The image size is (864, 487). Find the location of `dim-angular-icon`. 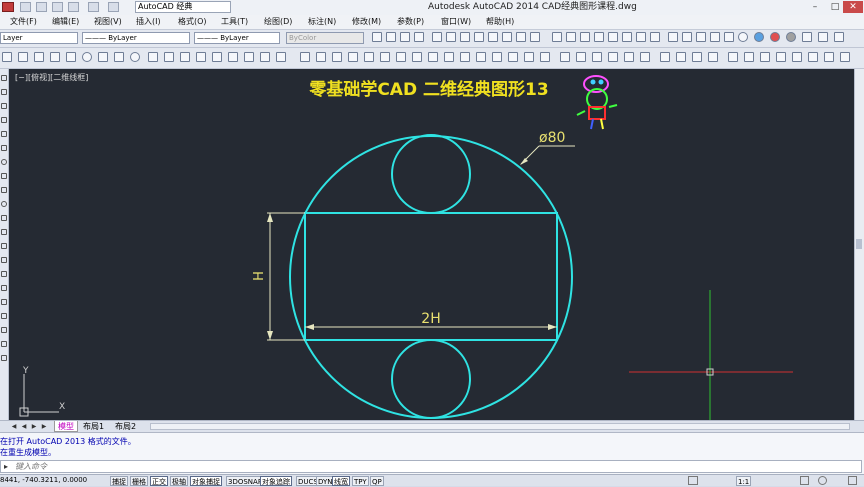

dim-angular-icon is located at coordinates (521, 37).